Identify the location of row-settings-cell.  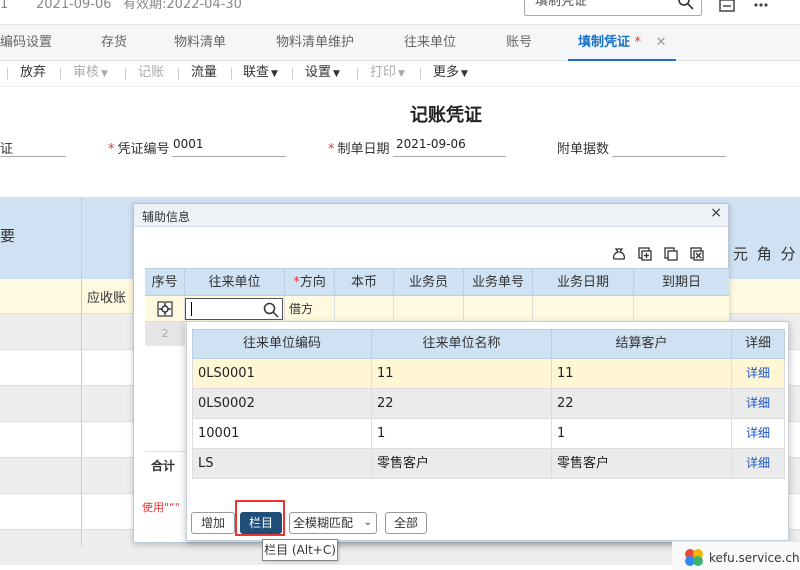
(165, 309).